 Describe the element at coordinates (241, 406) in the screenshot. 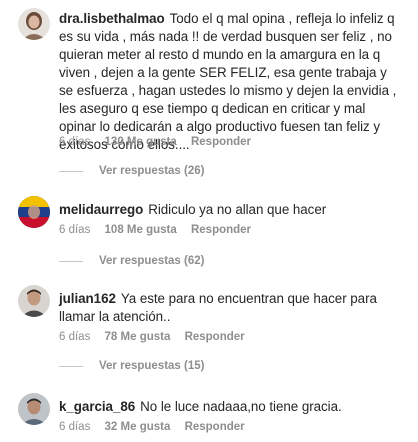

I see `comment-text: No le luce nadaaa,no tiene gracia.` at that location.